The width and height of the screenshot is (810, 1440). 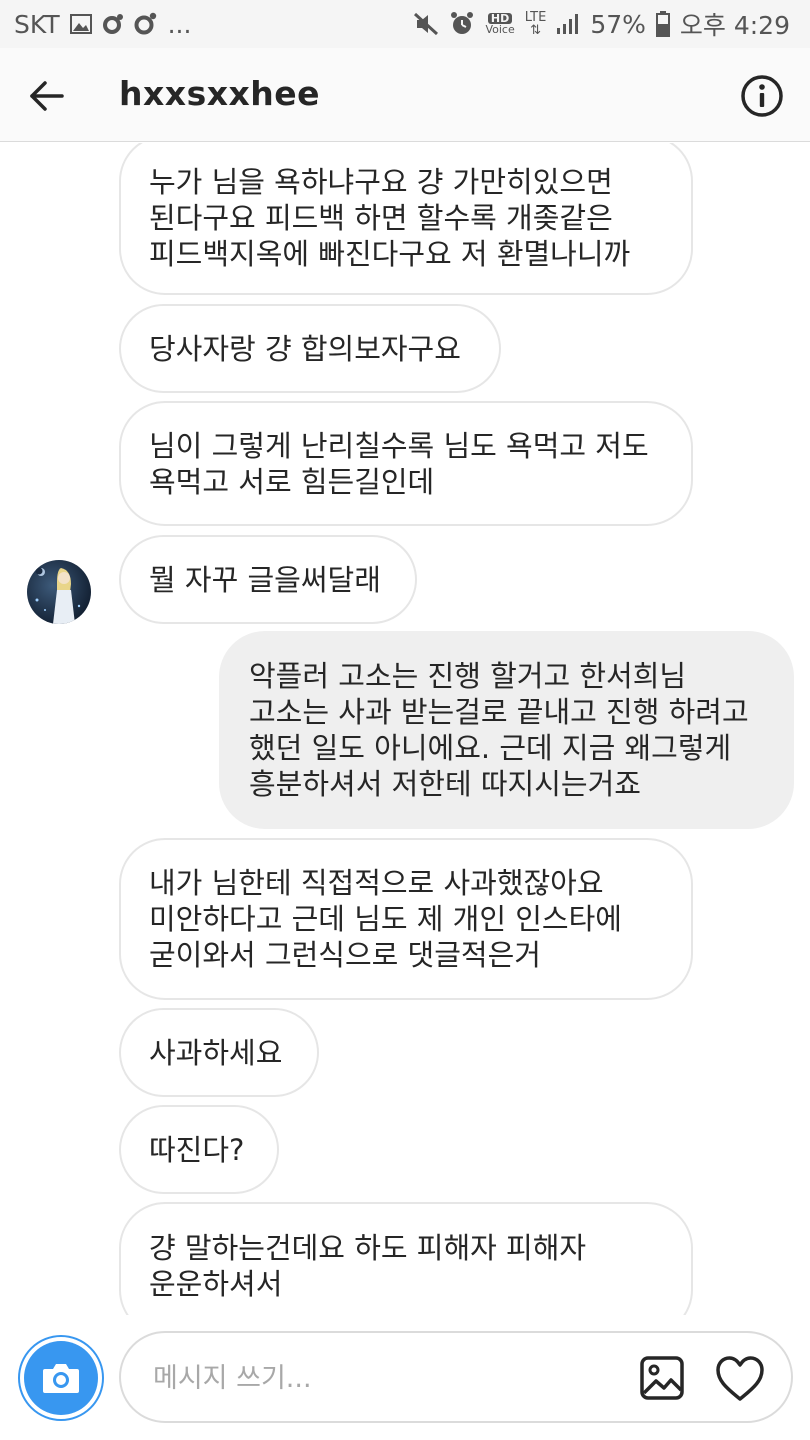 What do you see at coordinates (406, 463) in the screenshot?
I see `received-message: 님이 그렇게 난리칠수록 님도 욕먹고 저도 욕먹고 서로 힘든길인데` at bounding box center [406, 463].